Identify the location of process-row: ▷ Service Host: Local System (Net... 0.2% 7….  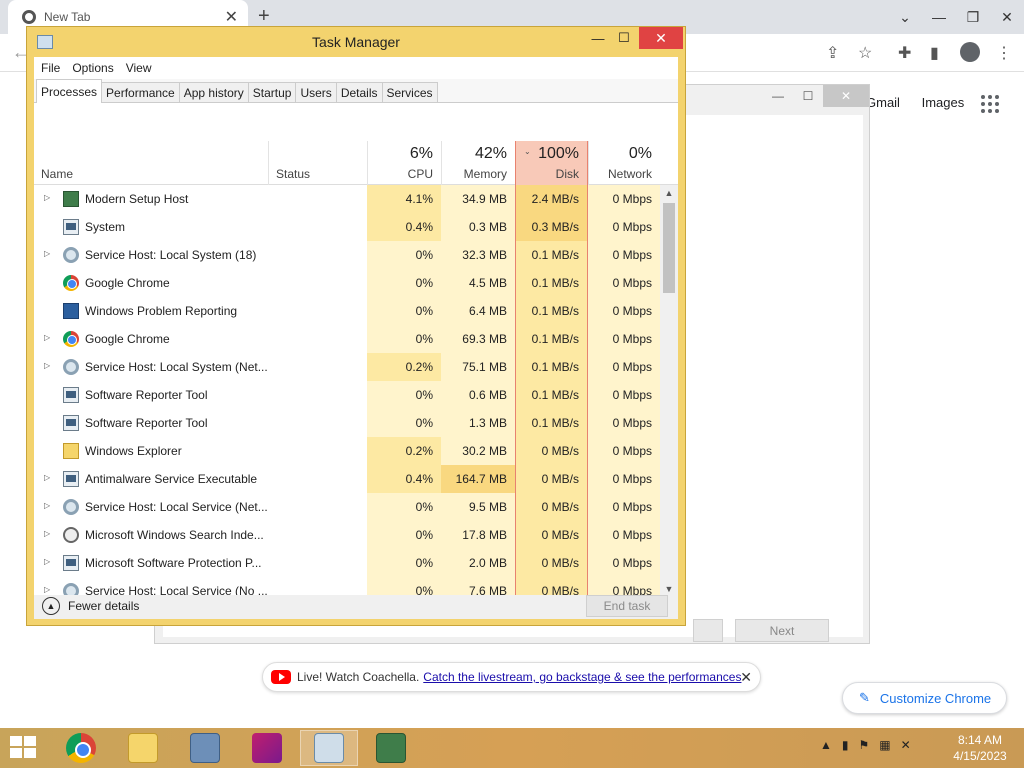
(347, 367).